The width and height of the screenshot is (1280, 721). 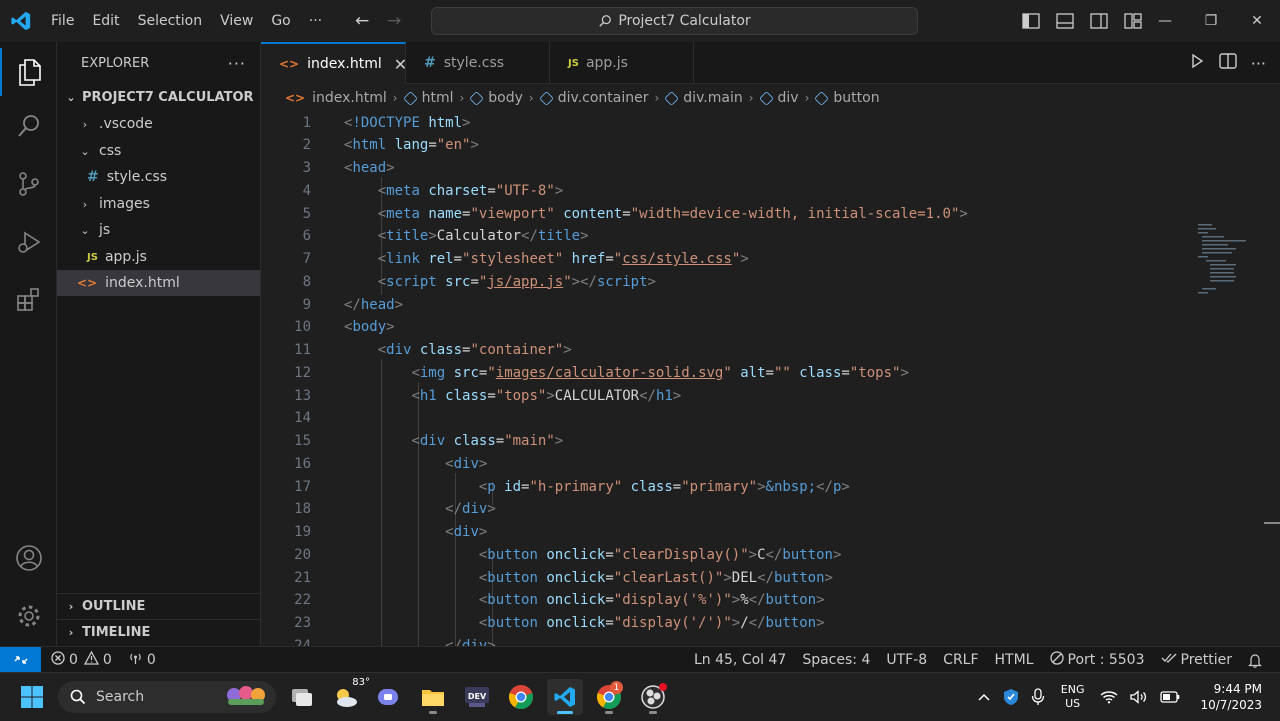 I want to click on run-debug-icon, so click(x=28, y=242).